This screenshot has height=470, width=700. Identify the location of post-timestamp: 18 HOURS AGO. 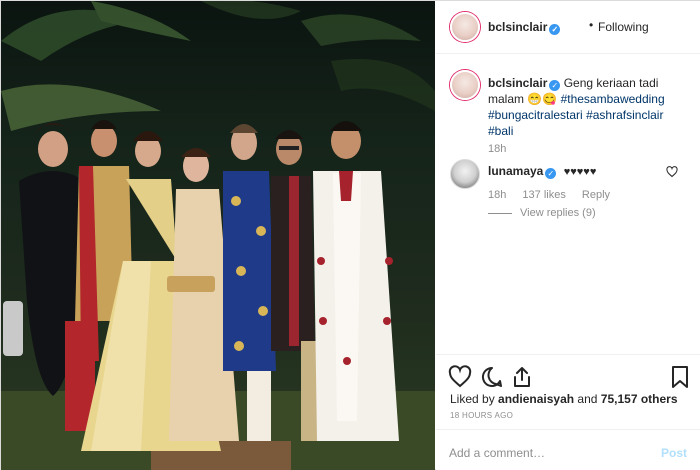
(481, 415).